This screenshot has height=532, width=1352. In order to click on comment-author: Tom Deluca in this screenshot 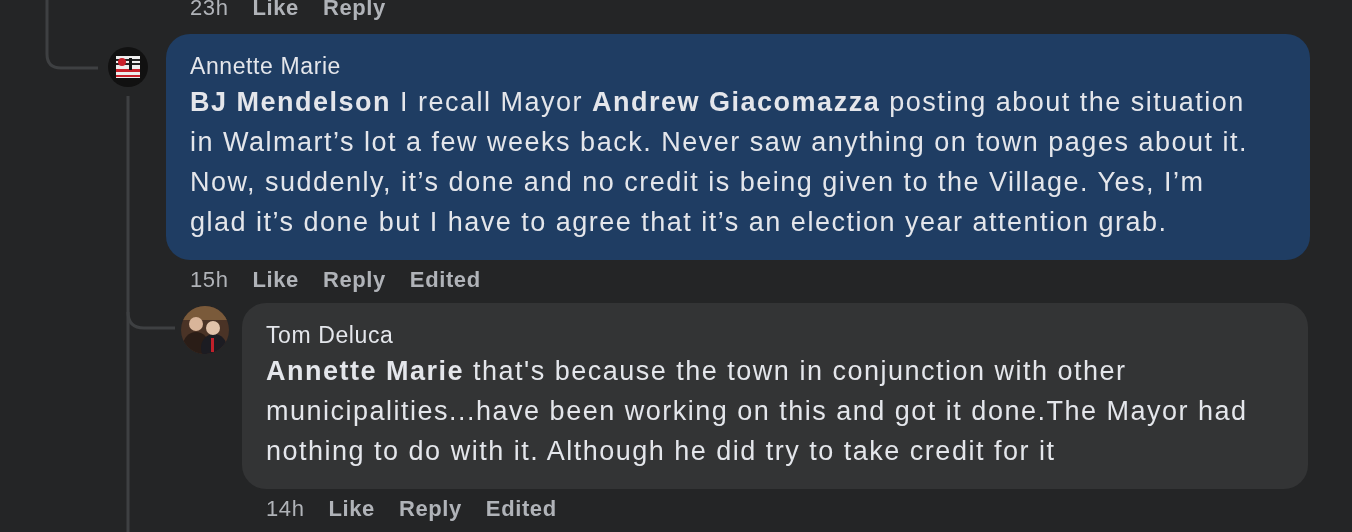, I will do `click(775, 335)`.